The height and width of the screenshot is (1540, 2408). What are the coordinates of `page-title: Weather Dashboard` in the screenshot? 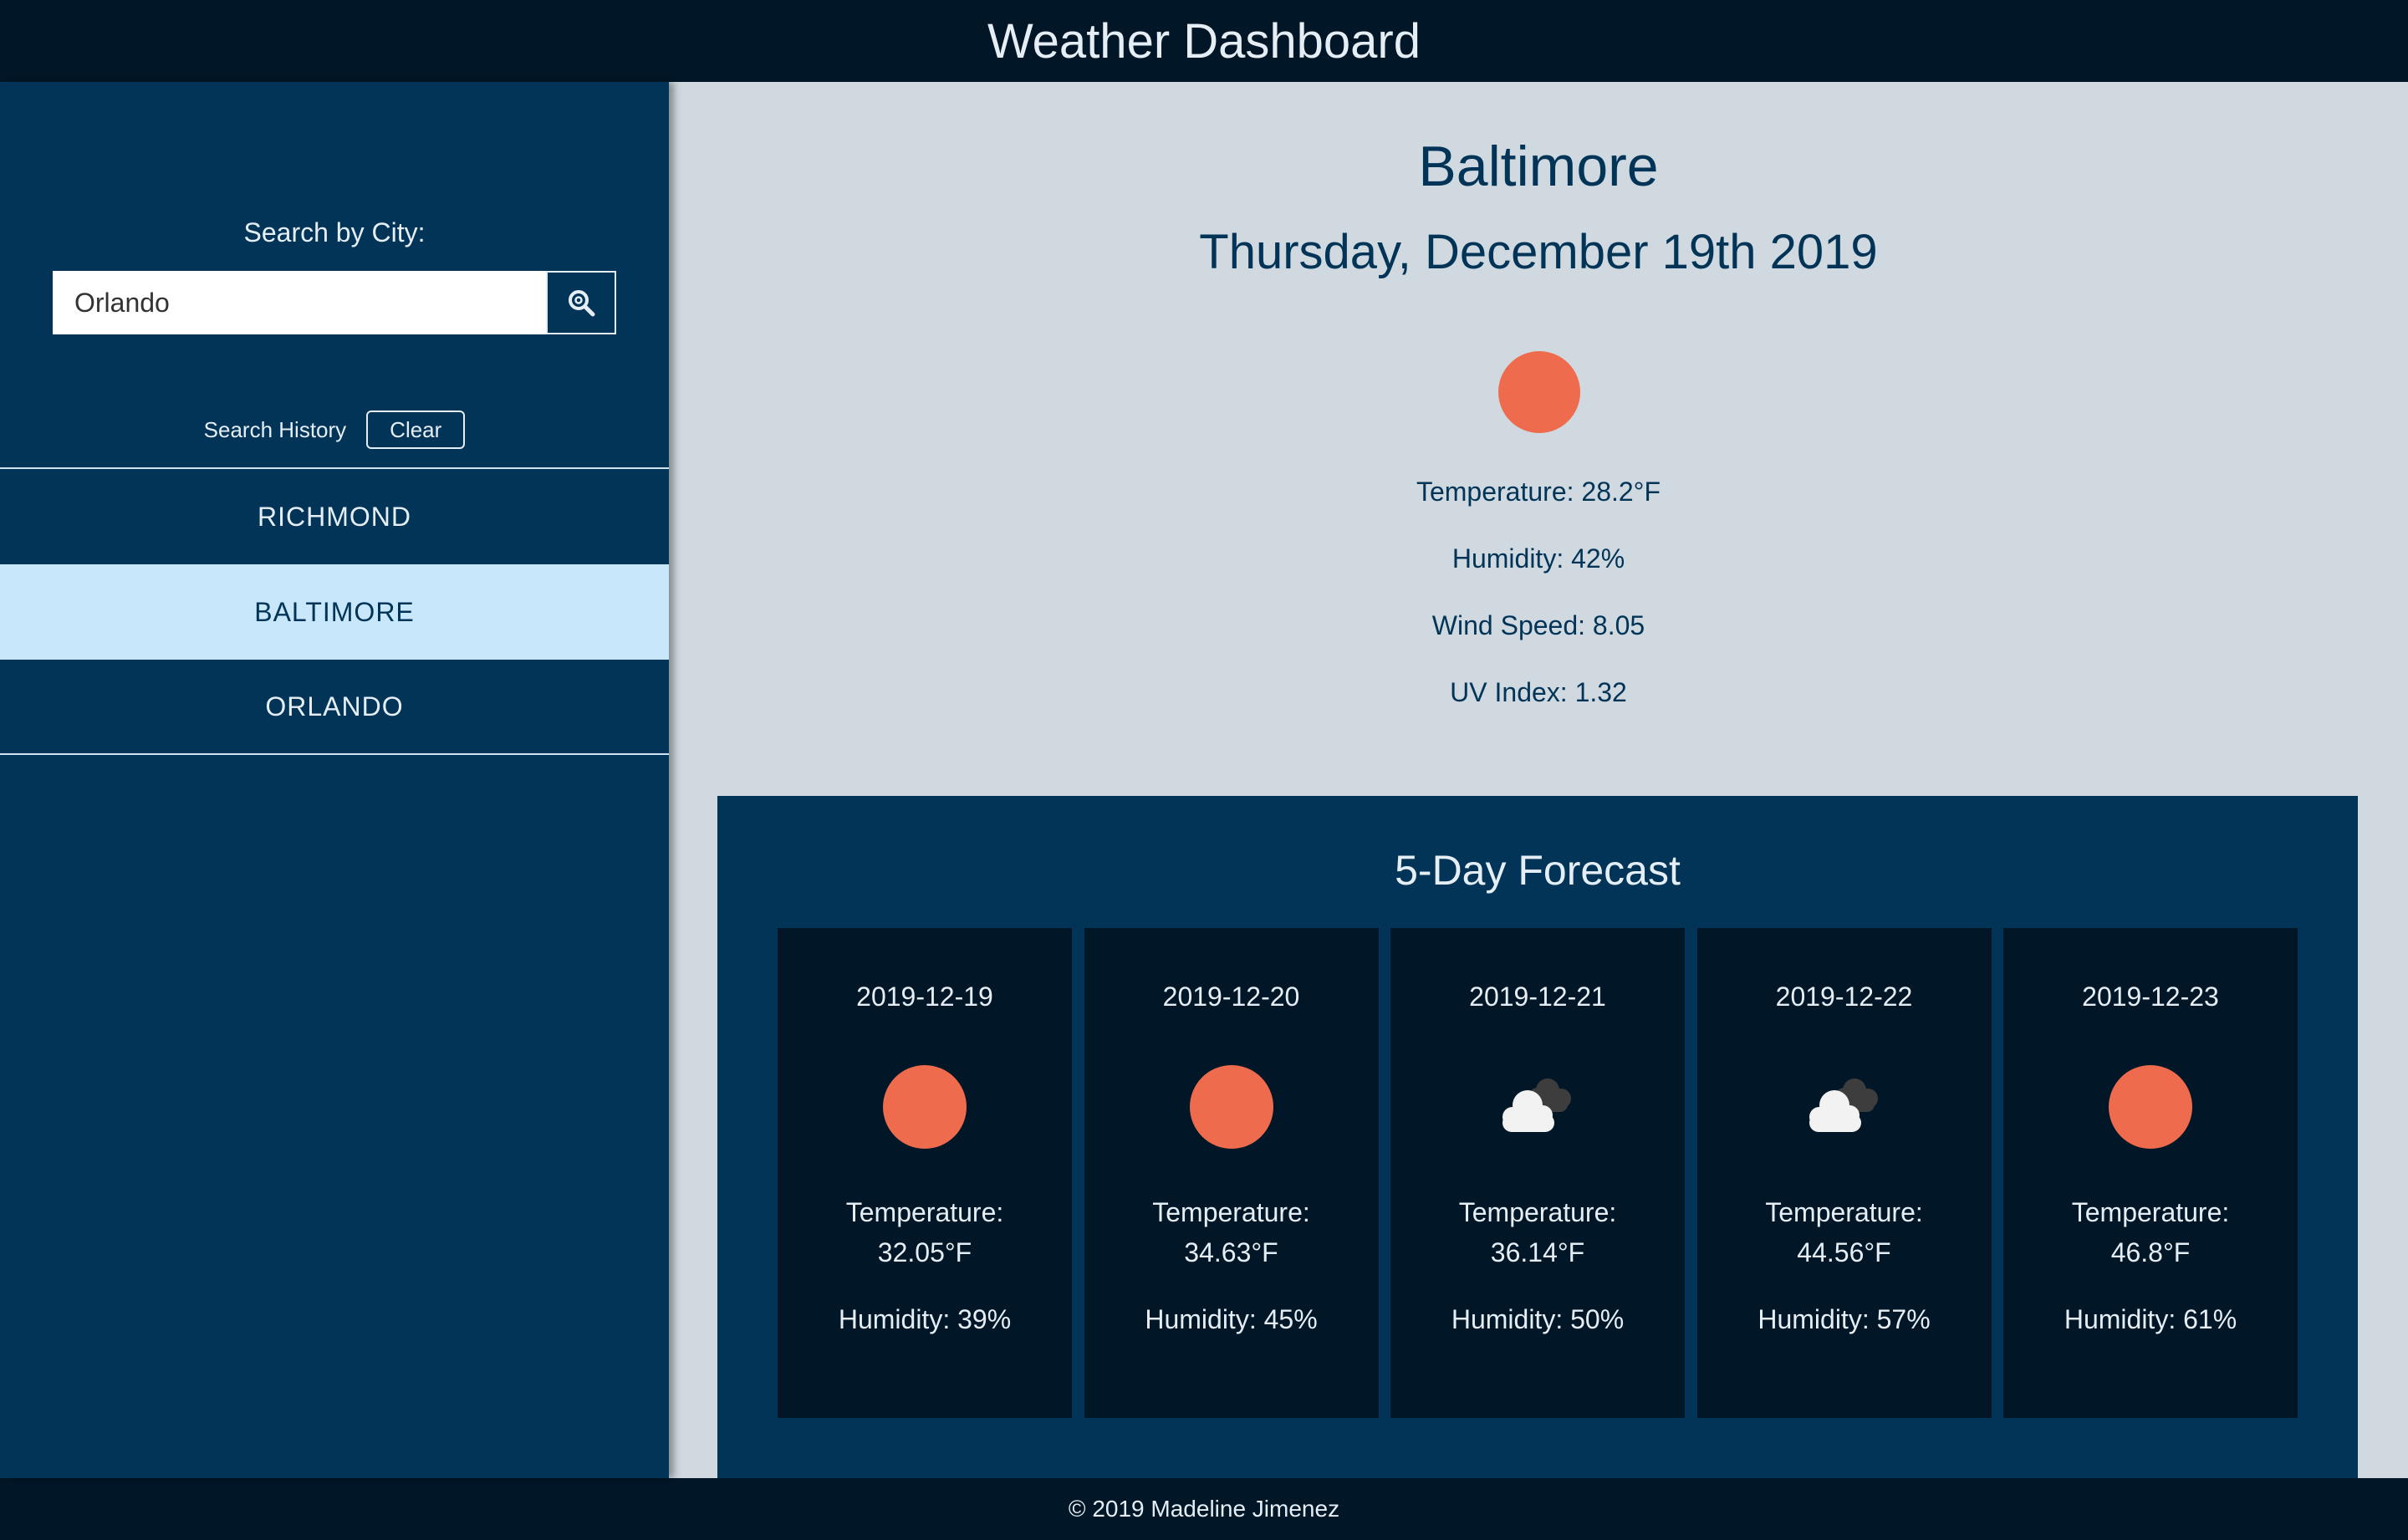 It's located at (1204, 41).